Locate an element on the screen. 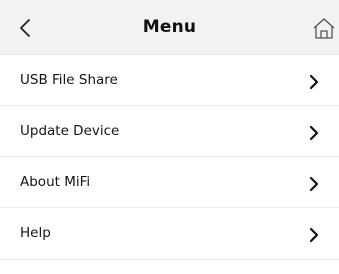 The image size is (339, 274). page-title: Menu is located at coordinates (169, 27).